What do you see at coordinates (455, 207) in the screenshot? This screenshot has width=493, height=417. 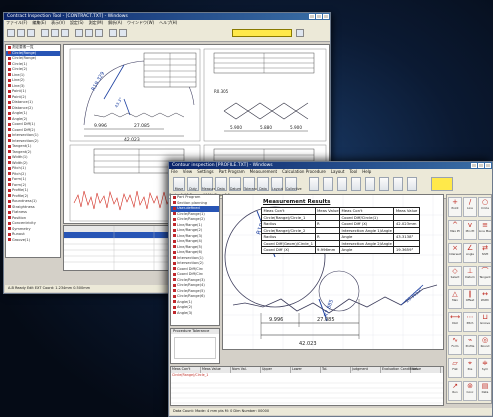 I see `tool-point-button: + Point` at bounding box center [455, 207].